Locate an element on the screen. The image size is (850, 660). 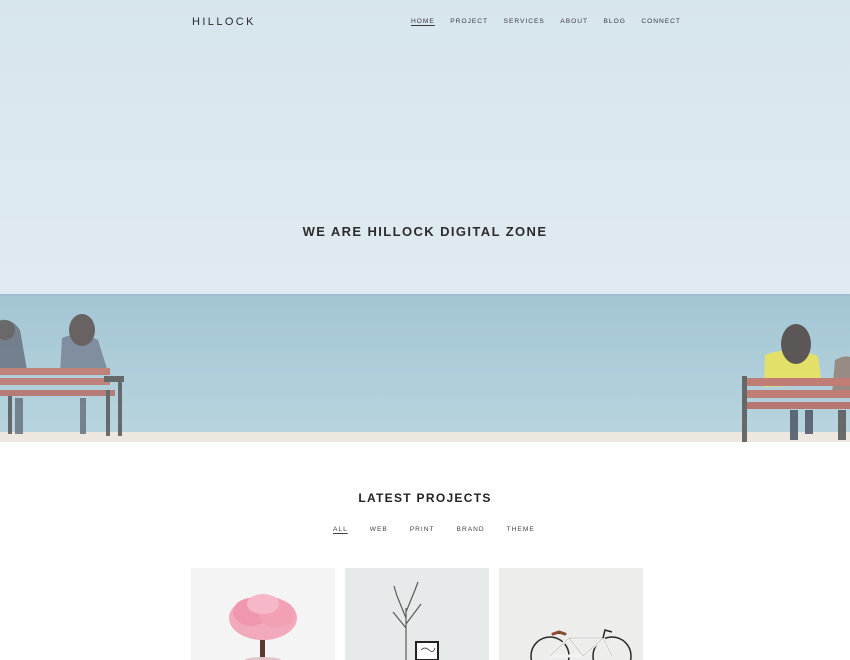
project-filters: ALL WEB PRINT BRAND THEME is located at coordinates (434, 529).